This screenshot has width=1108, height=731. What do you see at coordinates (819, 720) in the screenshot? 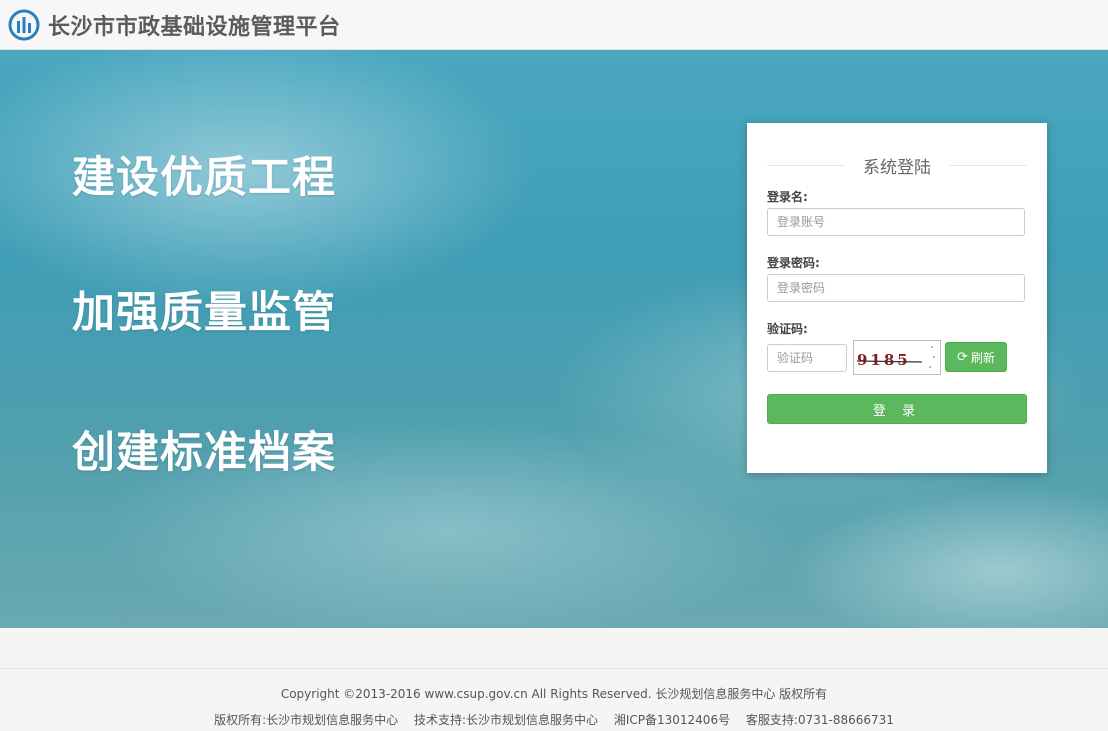
I see `hotline-text: 客服支持:0731-88666731` at bounding box center [819, 720].